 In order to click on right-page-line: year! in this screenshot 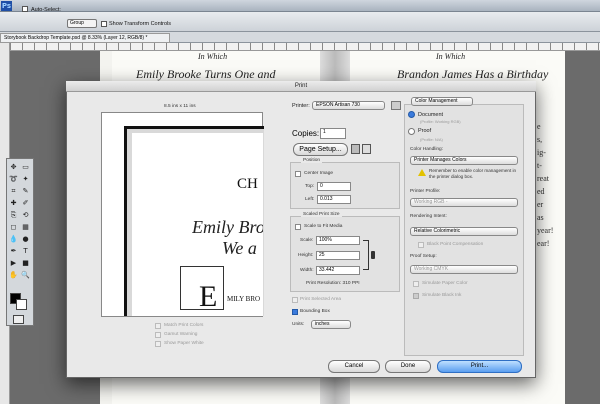, I will do `click(545, 230)`.